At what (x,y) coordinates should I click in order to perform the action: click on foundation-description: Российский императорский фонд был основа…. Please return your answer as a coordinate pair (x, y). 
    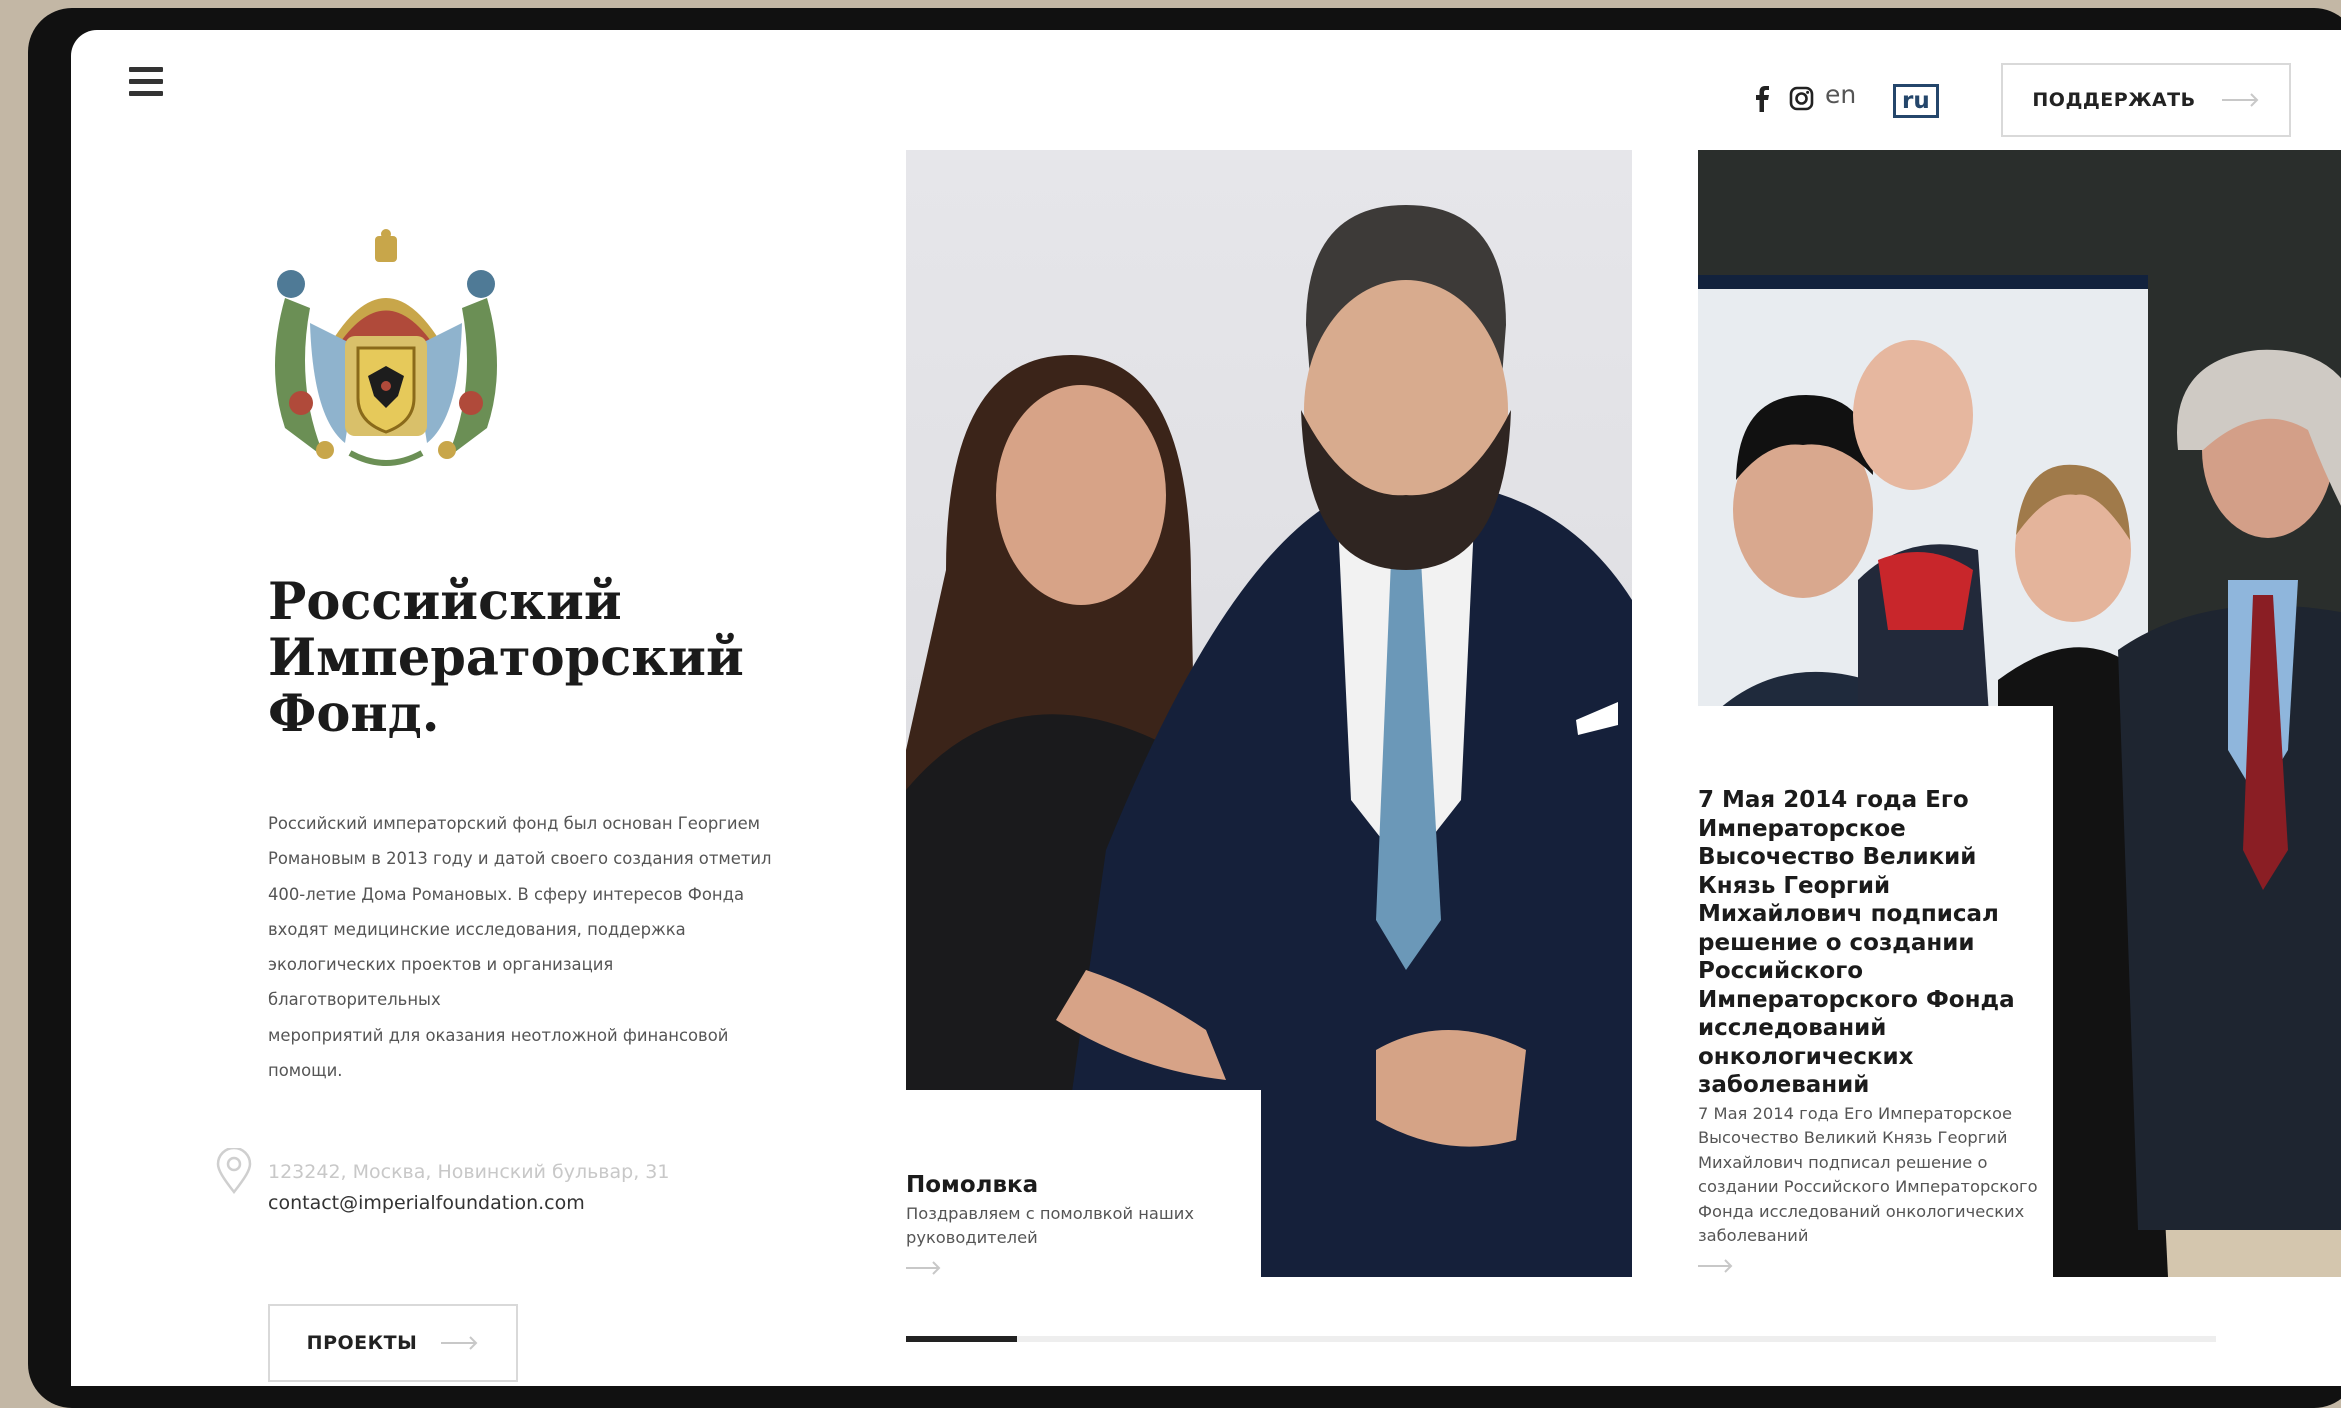
    Looking at the image, I should click on (528, 947).